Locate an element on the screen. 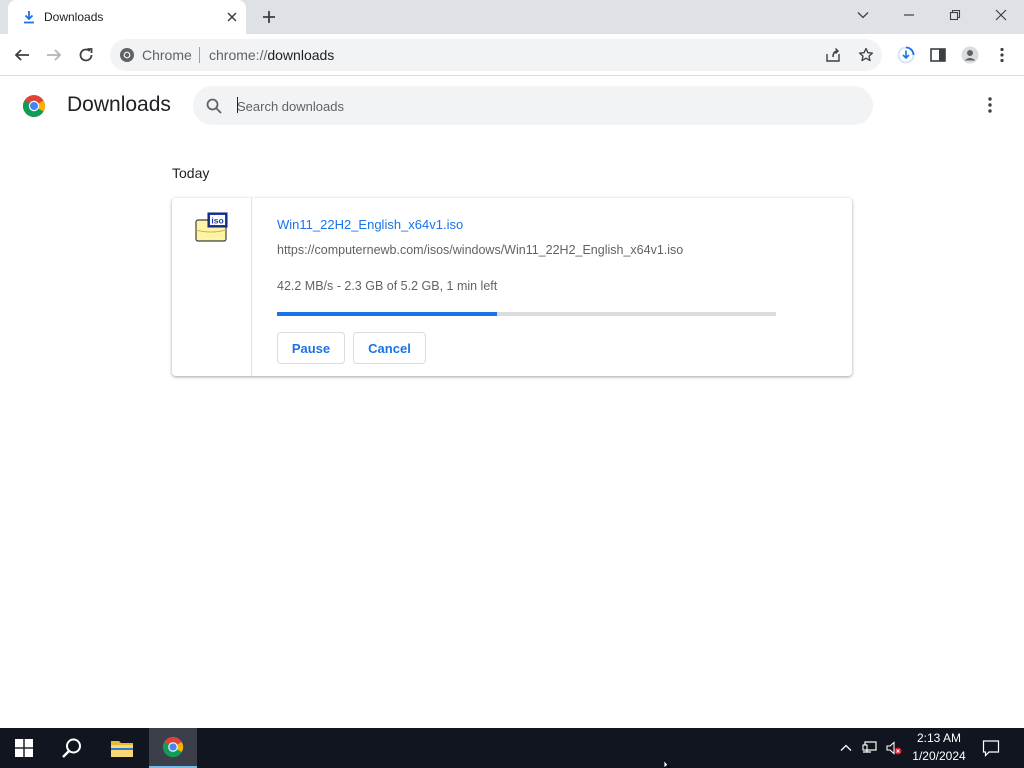  chrome-taskbar-button is located at coordinates (173, 748).